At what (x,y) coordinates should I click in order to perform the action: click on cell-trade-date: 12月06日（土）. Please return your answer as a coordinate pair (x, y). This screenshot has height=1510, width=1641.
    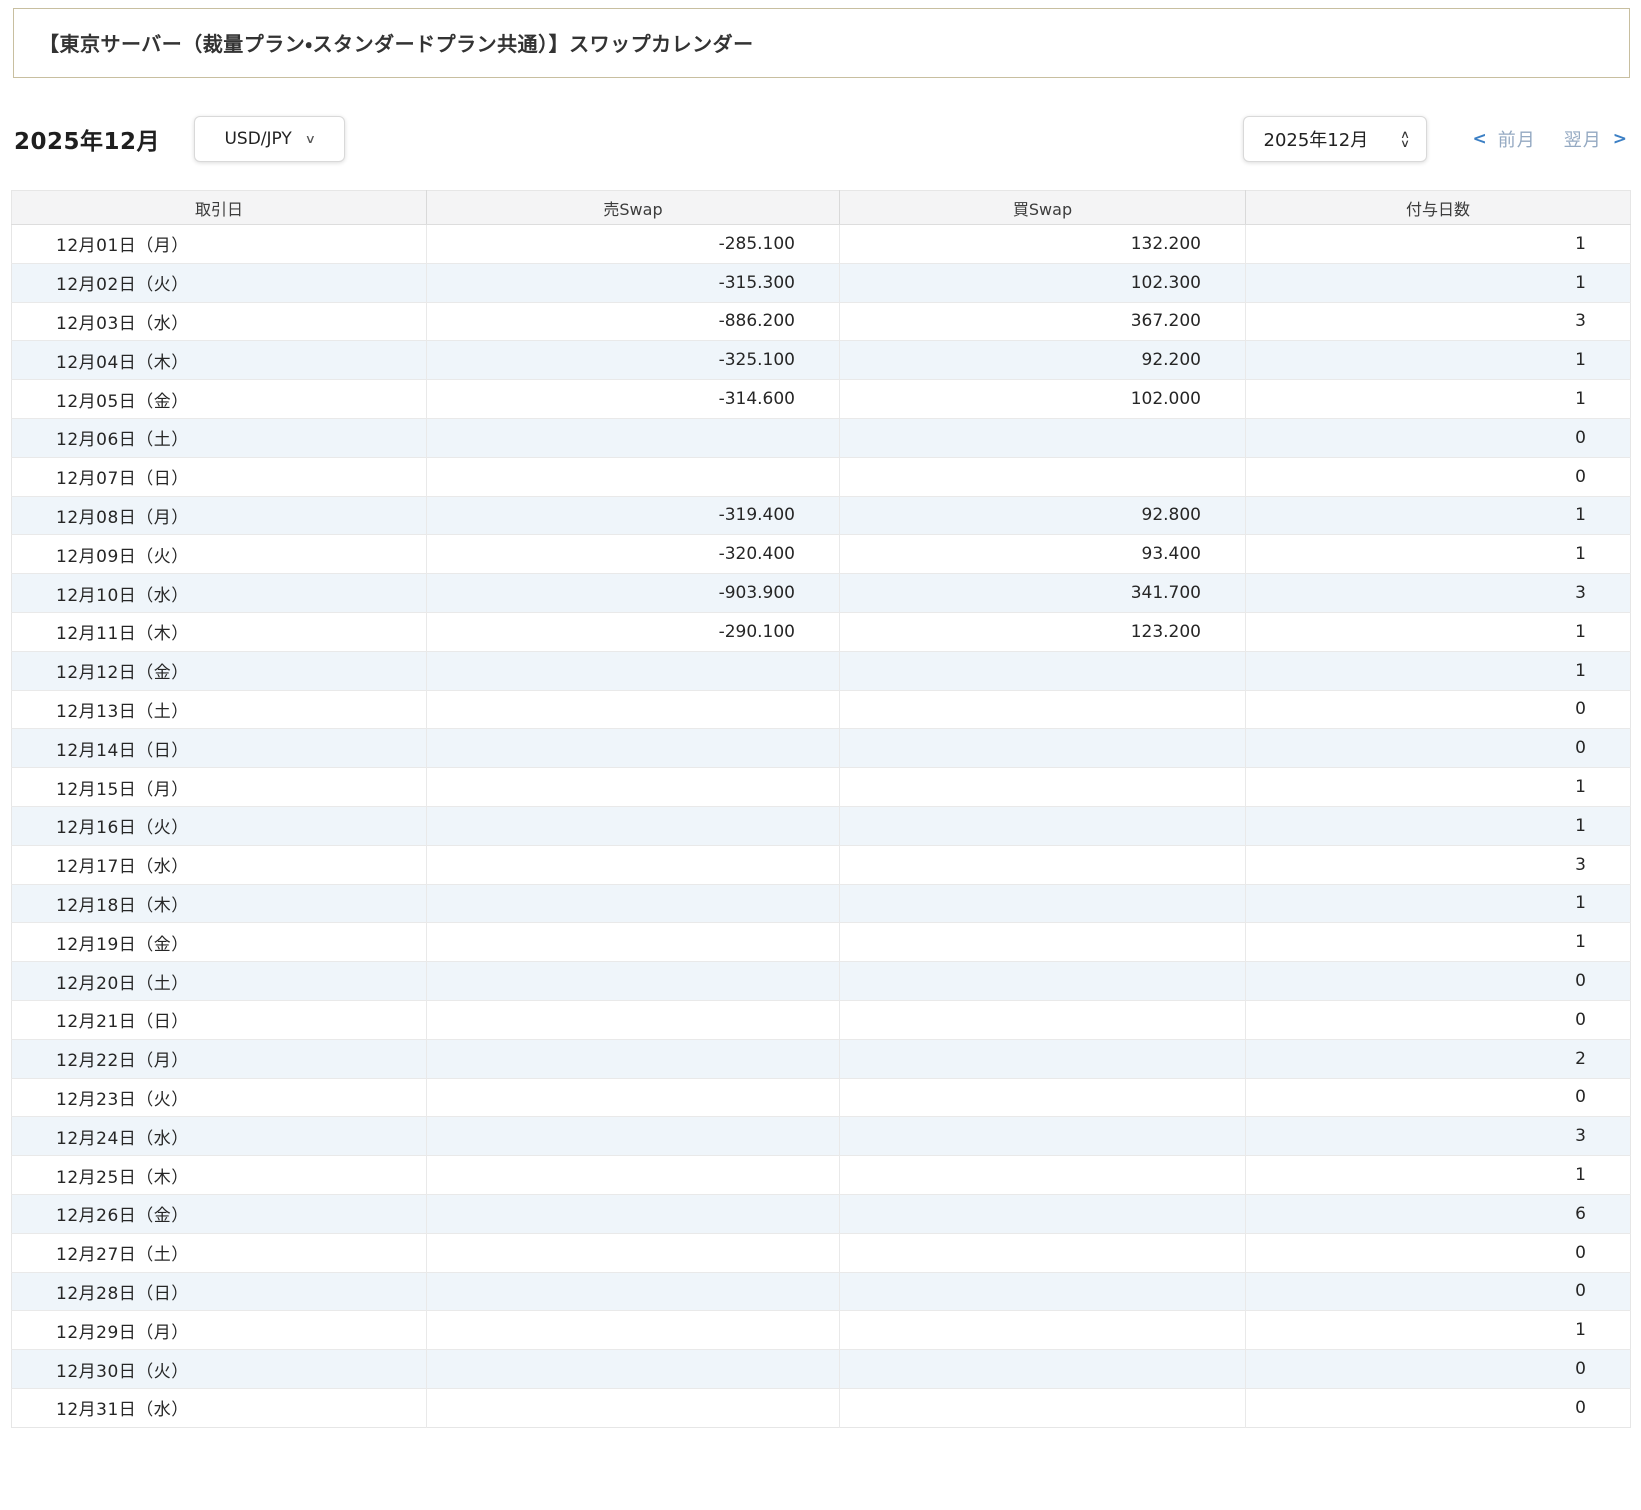
    Looking at the image, I should click on (219, 437).